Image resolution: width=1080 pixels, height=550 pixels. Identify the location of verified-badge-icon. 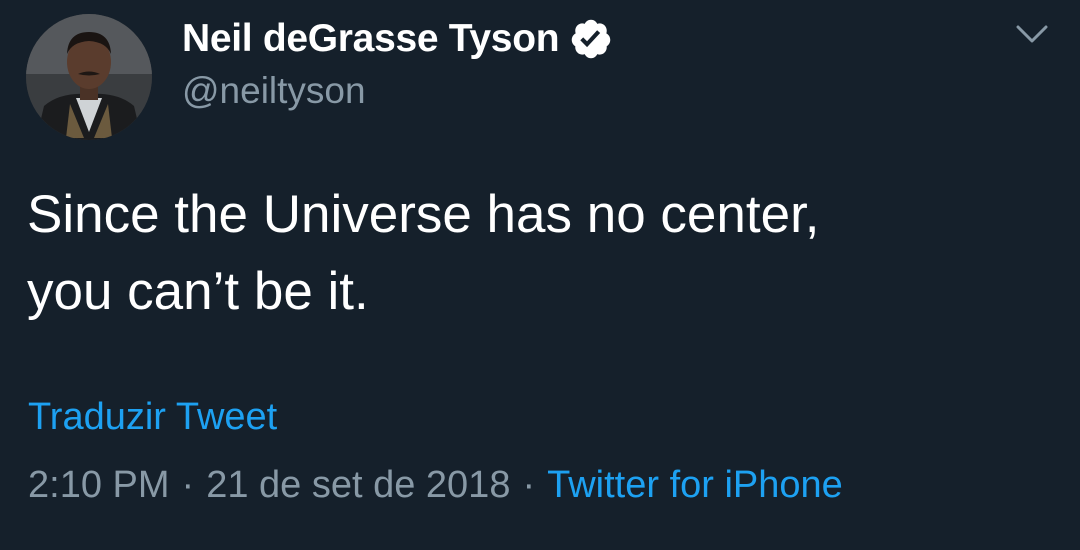
(591, 39).